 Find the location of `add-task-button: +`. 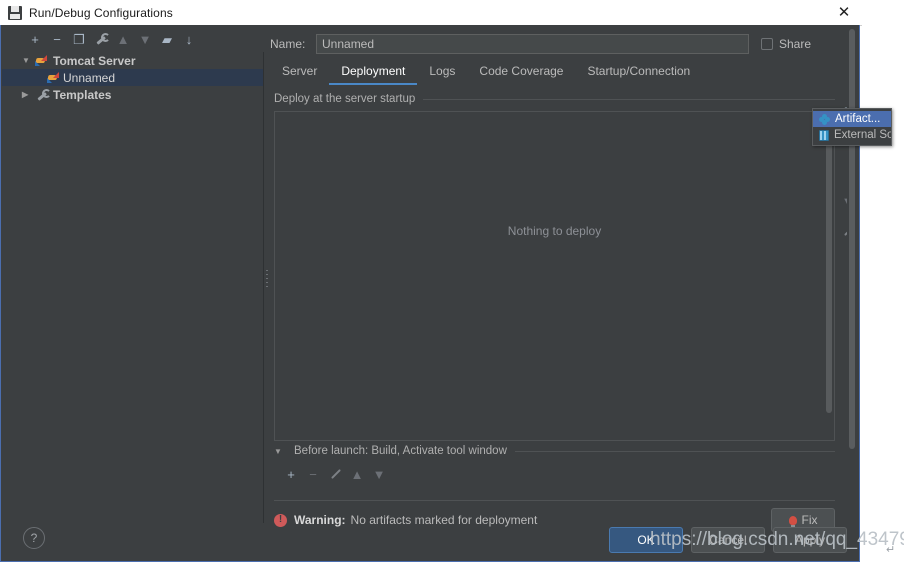

add-task-button: + is located at coordinates (291, 474).